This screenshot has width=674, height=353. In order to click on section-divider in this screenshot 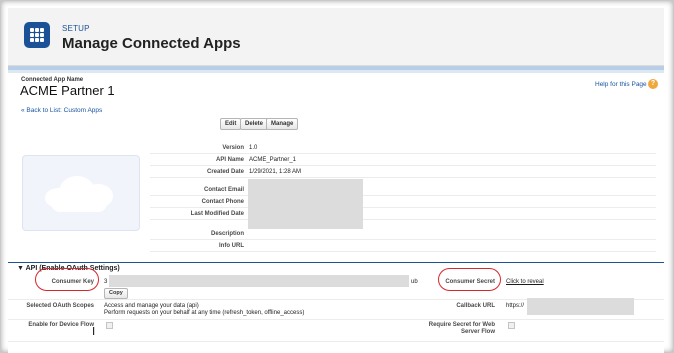, I will do `click(336, 262)`.